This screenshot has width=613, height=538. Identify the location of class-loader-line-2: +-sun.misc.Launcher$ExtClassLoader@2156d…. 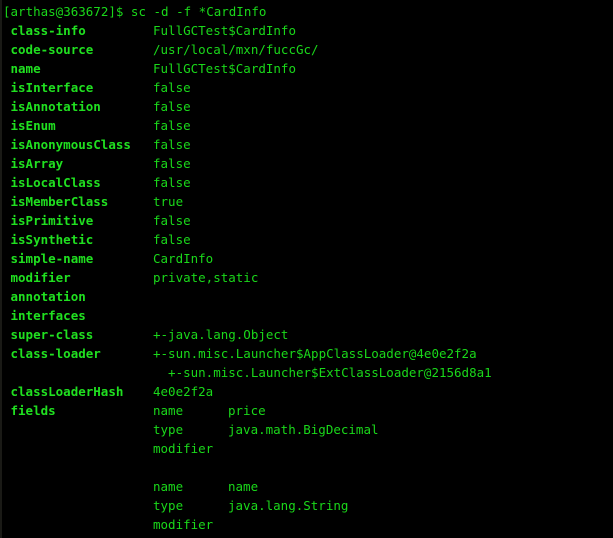
(322, 372).